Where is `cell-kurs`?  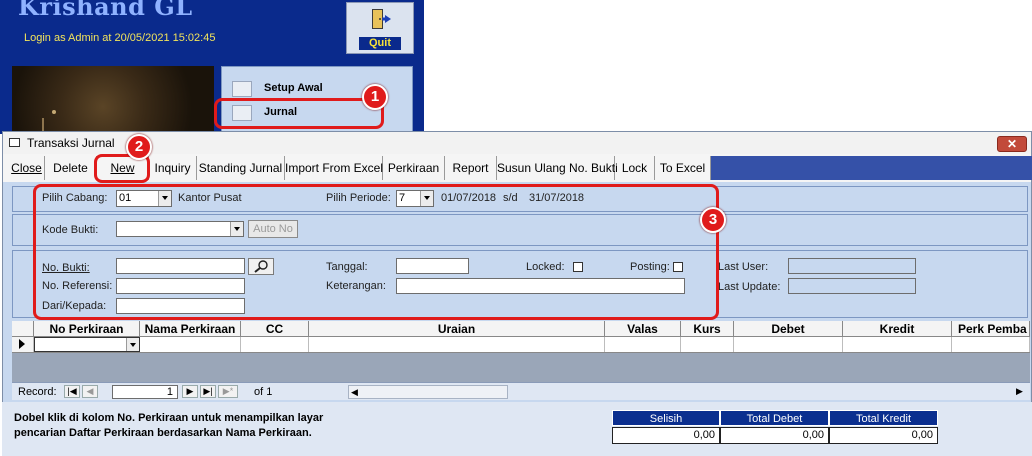
cell-kurs is located at coordinates (707, 344).